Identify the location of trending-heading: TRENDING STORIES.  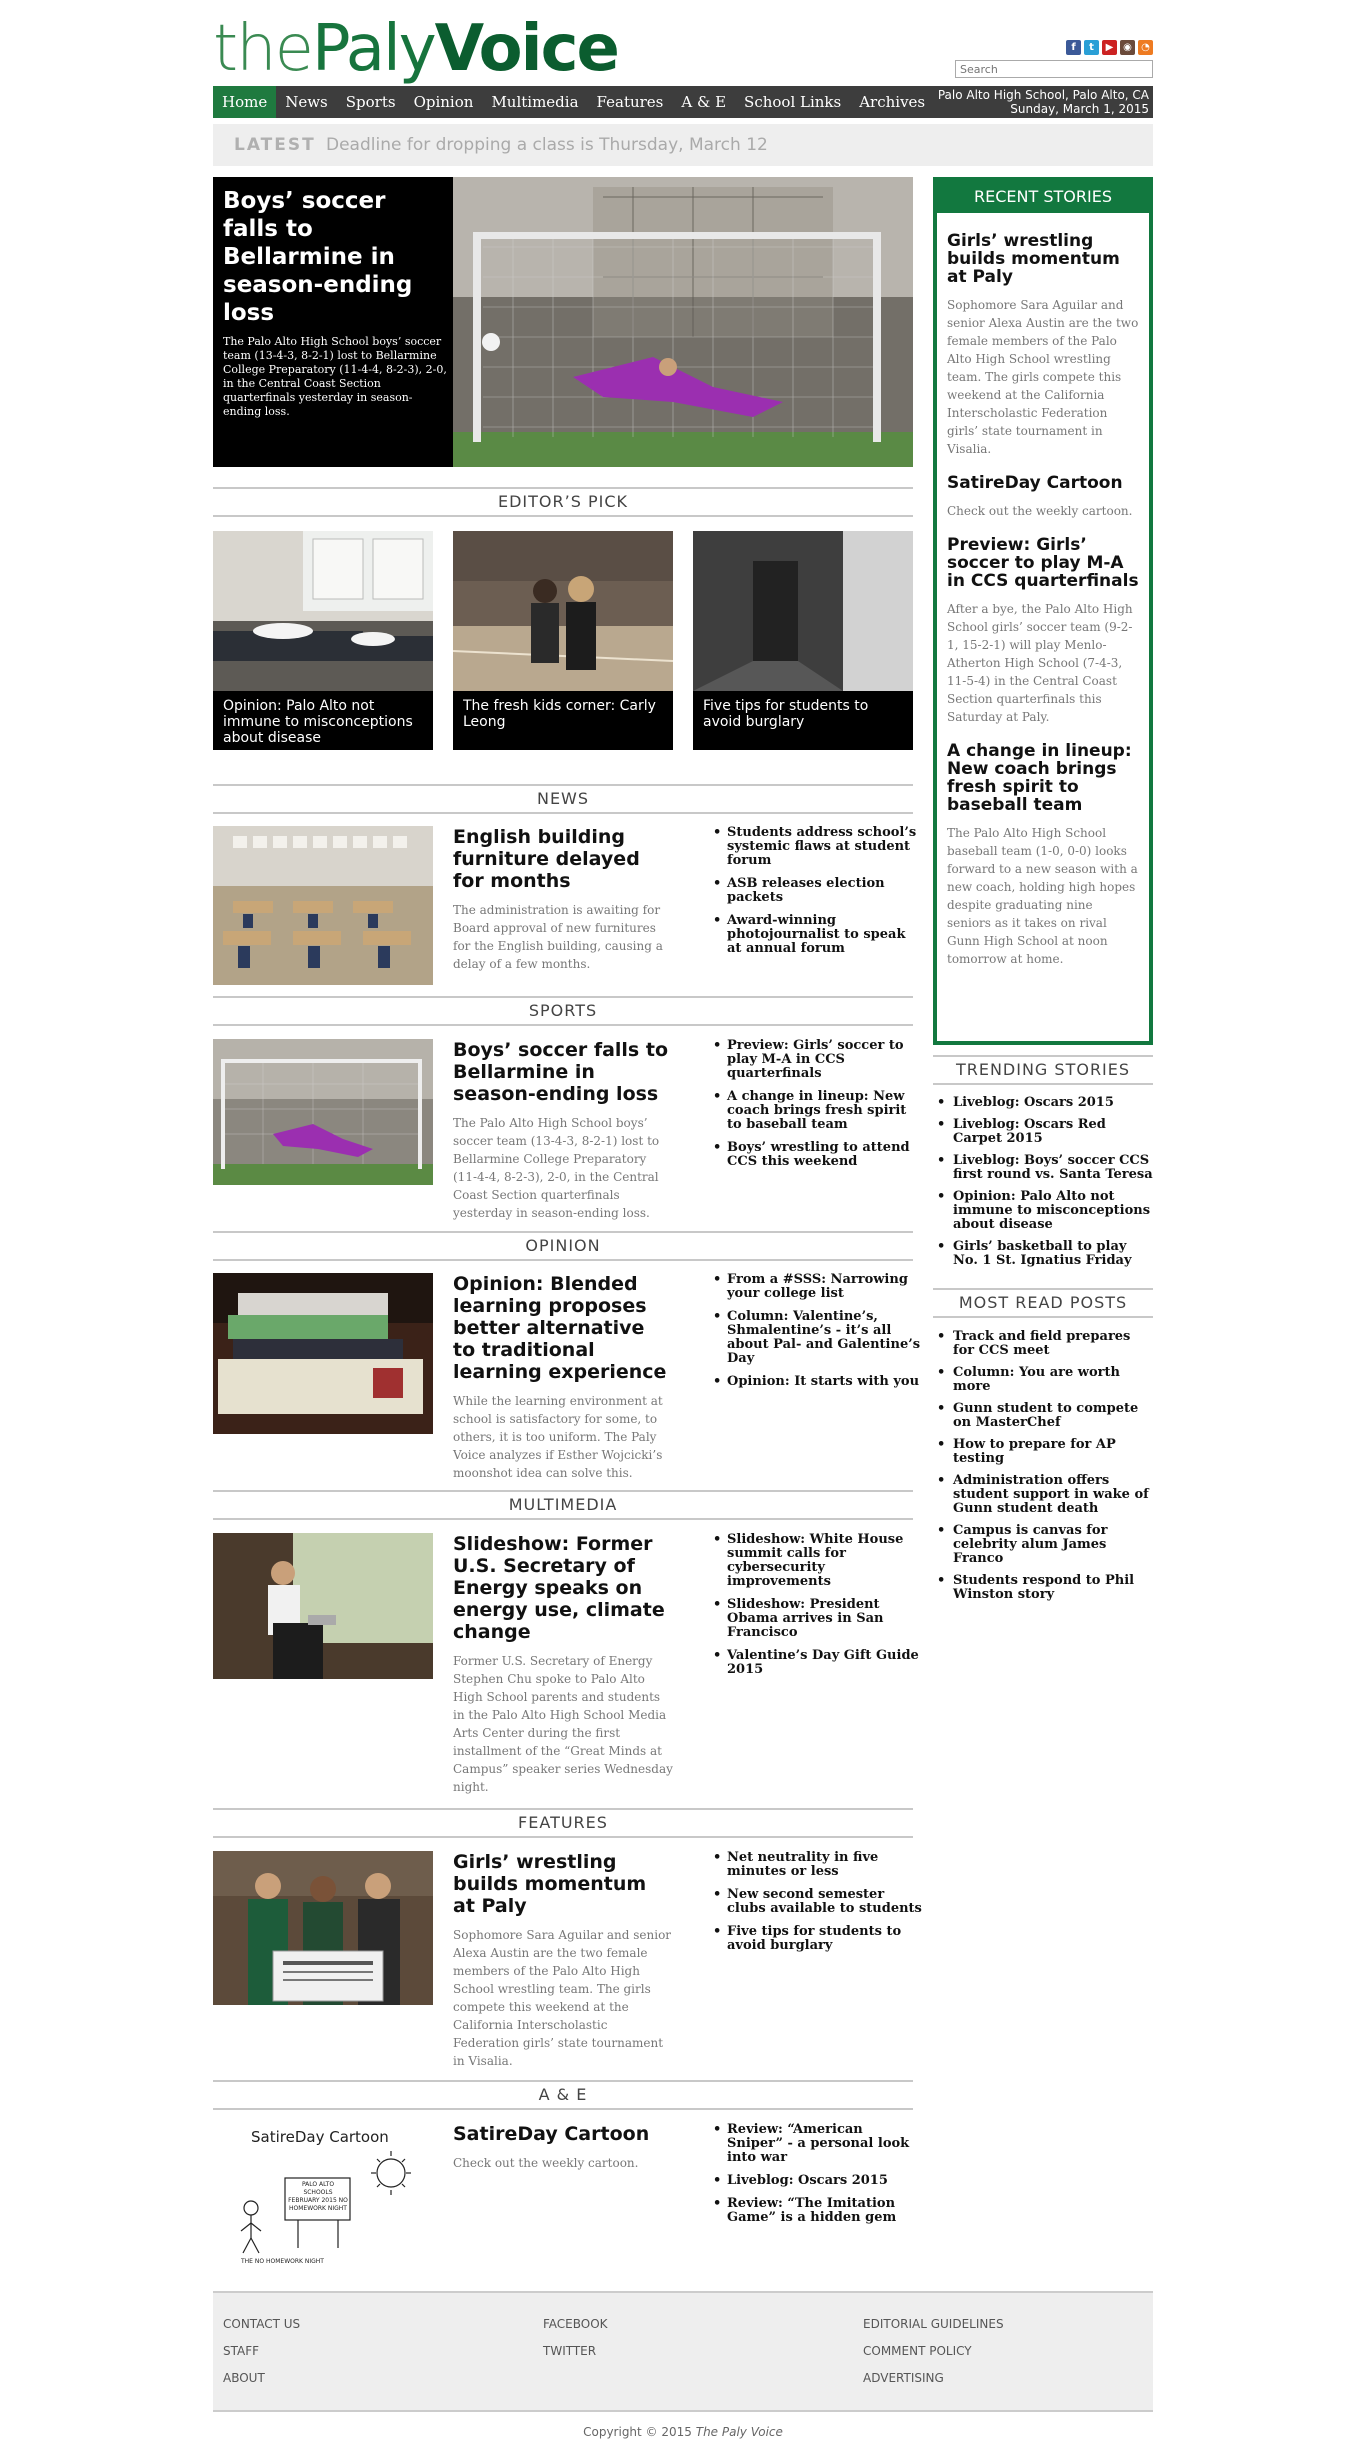
(1043, 1070).